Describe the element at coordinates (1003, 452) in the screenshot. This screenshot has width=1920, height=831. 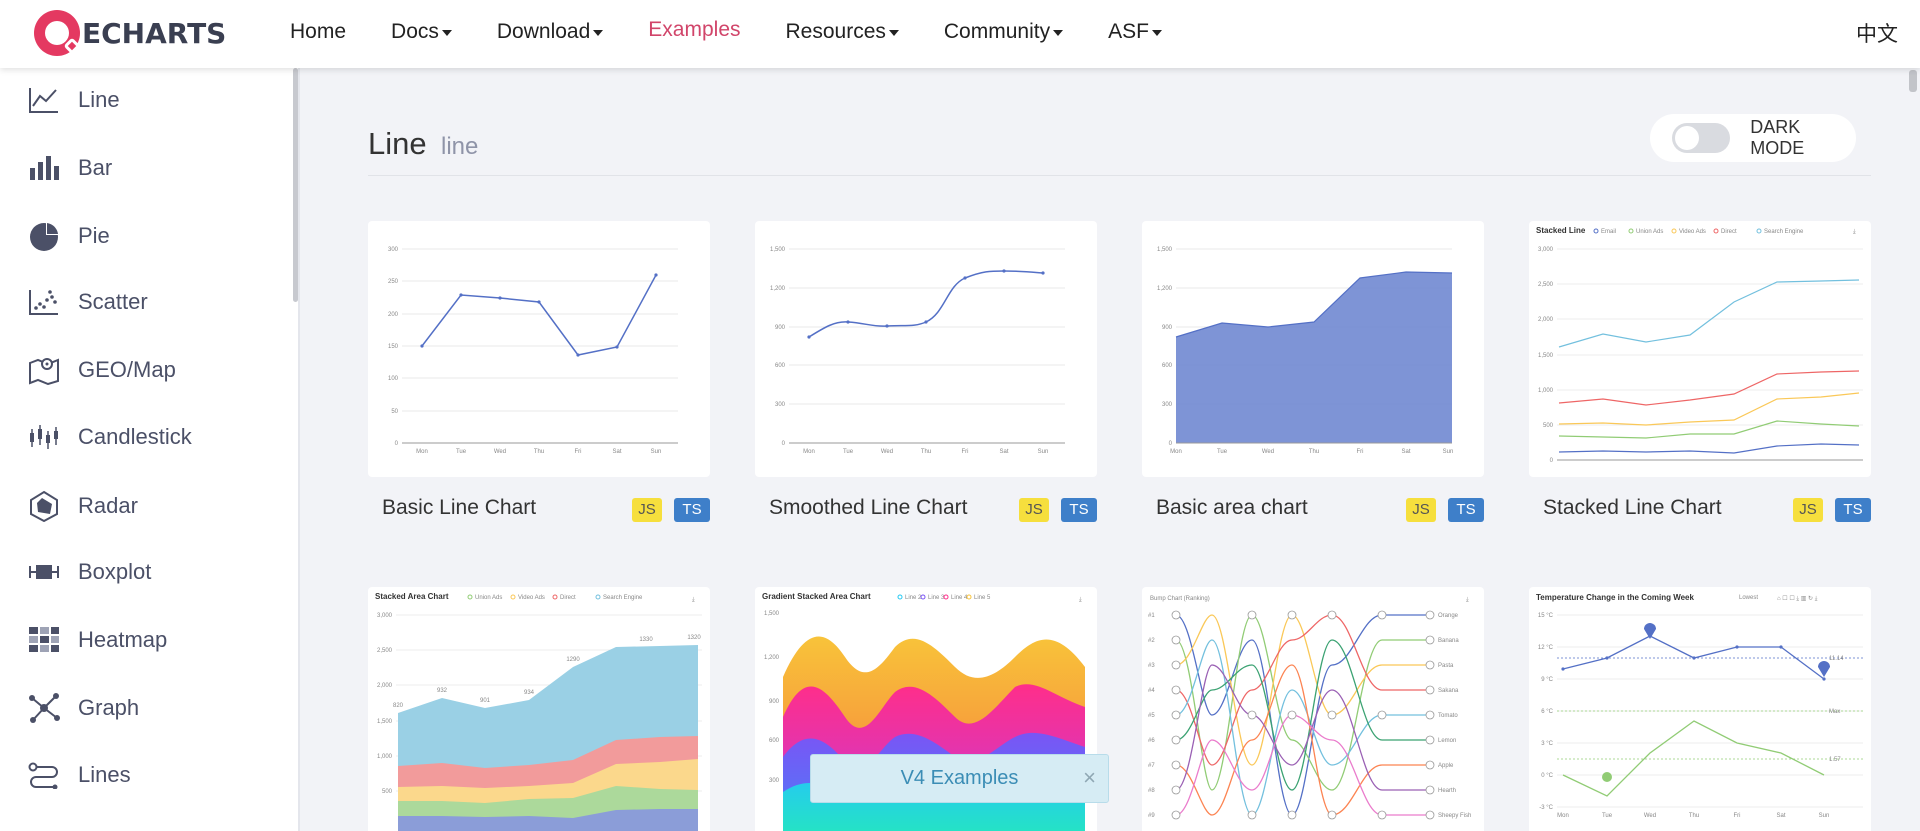
I see `x-tick: Sat` at that location.